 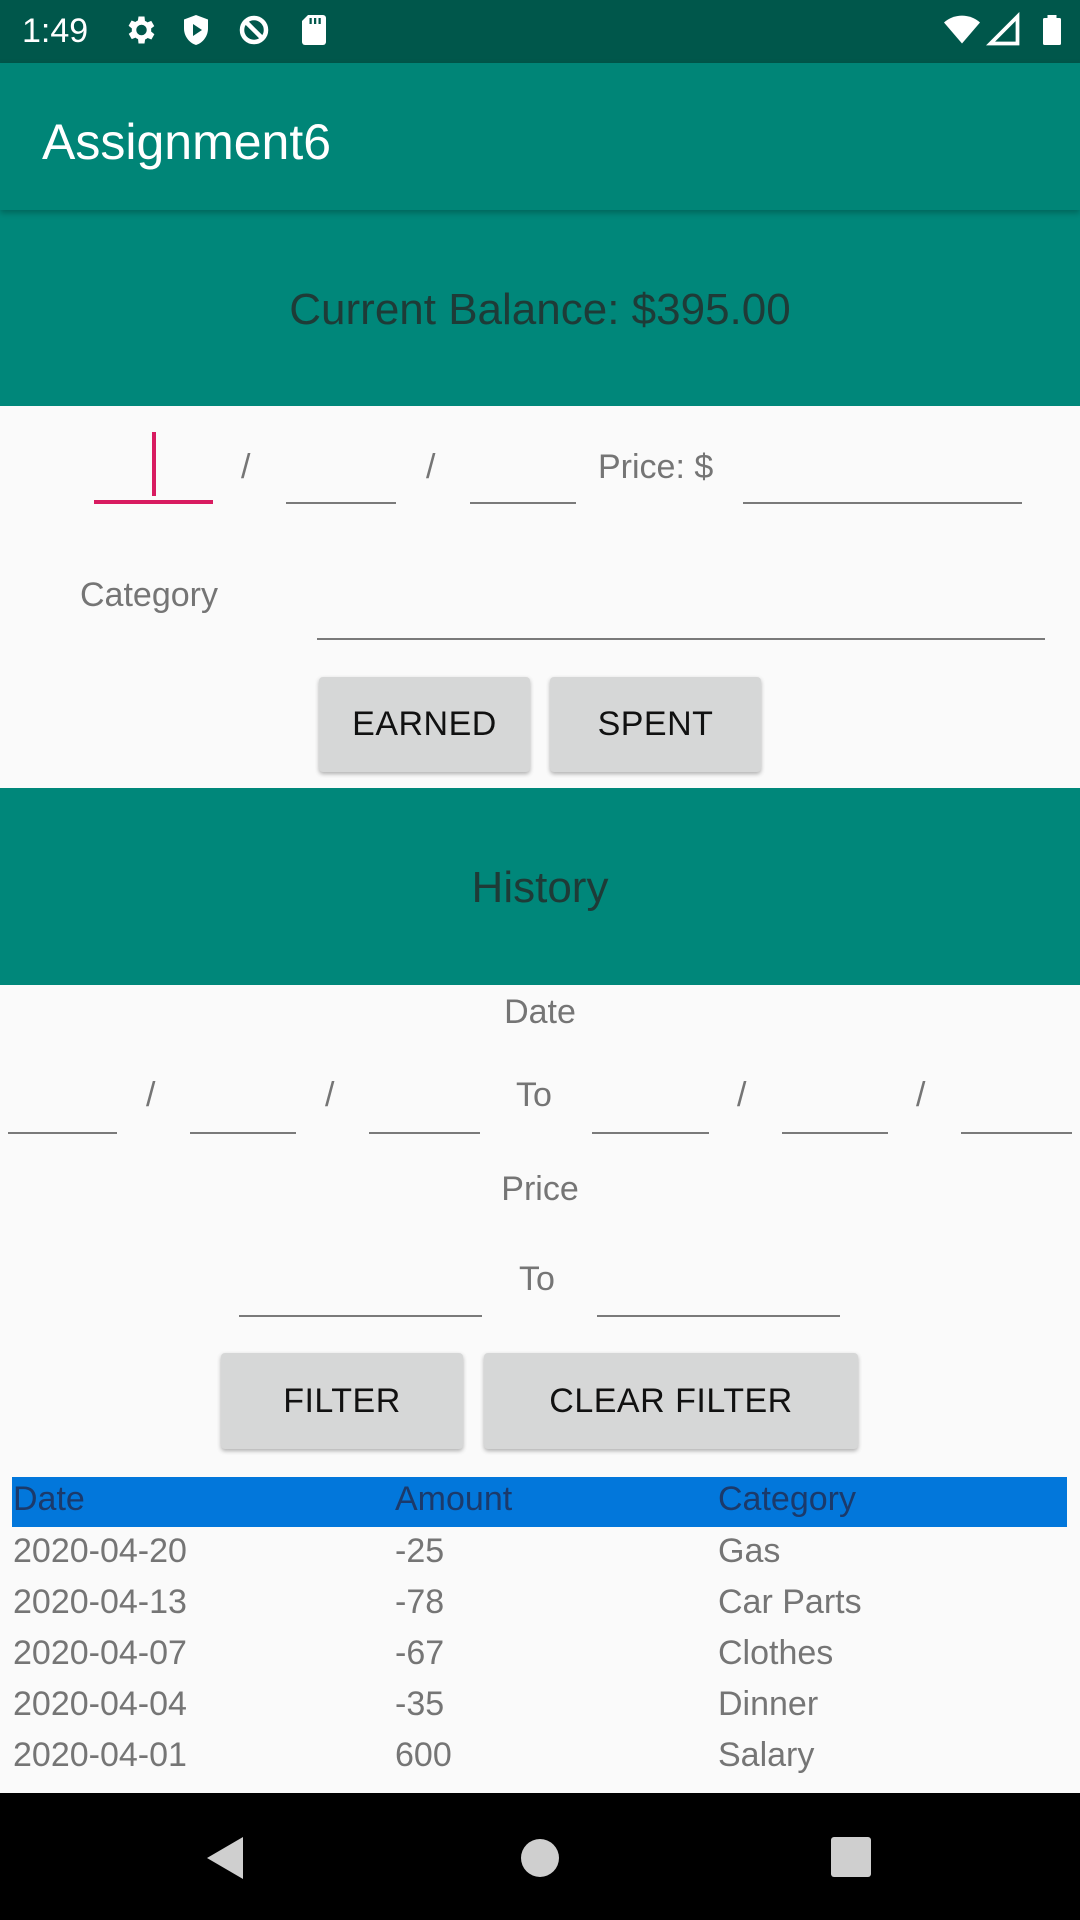 What do you see at coordinates (424, 1133) in the screenshot?
I see `filter-from-year-input` at bounding box center [424, 1133].